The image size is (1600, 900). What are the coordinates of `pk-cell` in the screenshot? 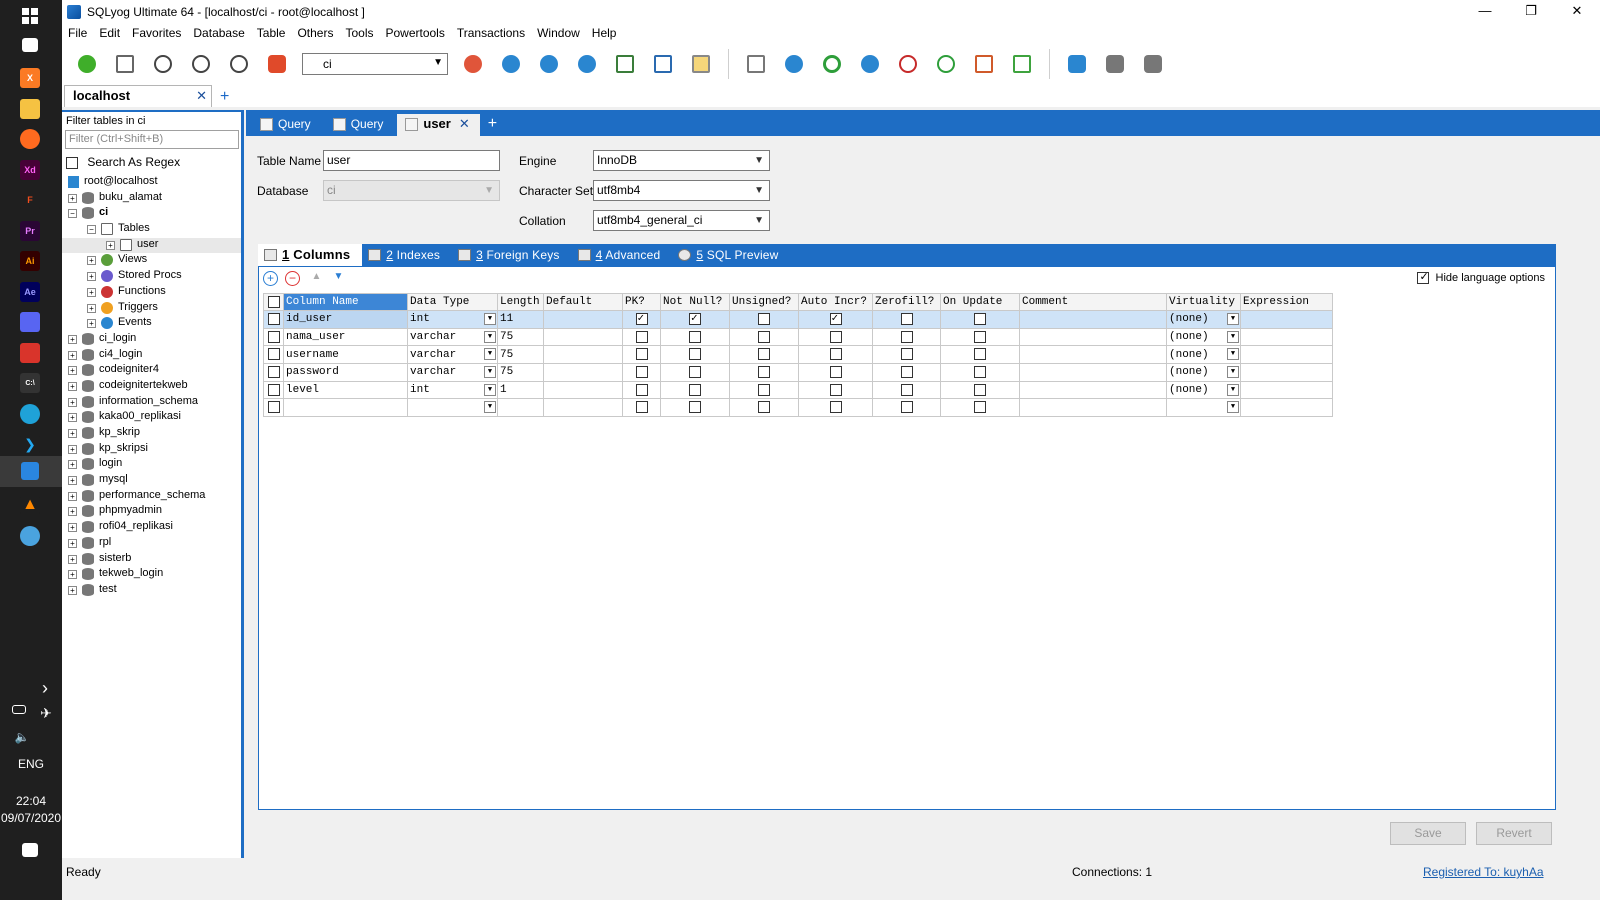 It's located at (641, 390).